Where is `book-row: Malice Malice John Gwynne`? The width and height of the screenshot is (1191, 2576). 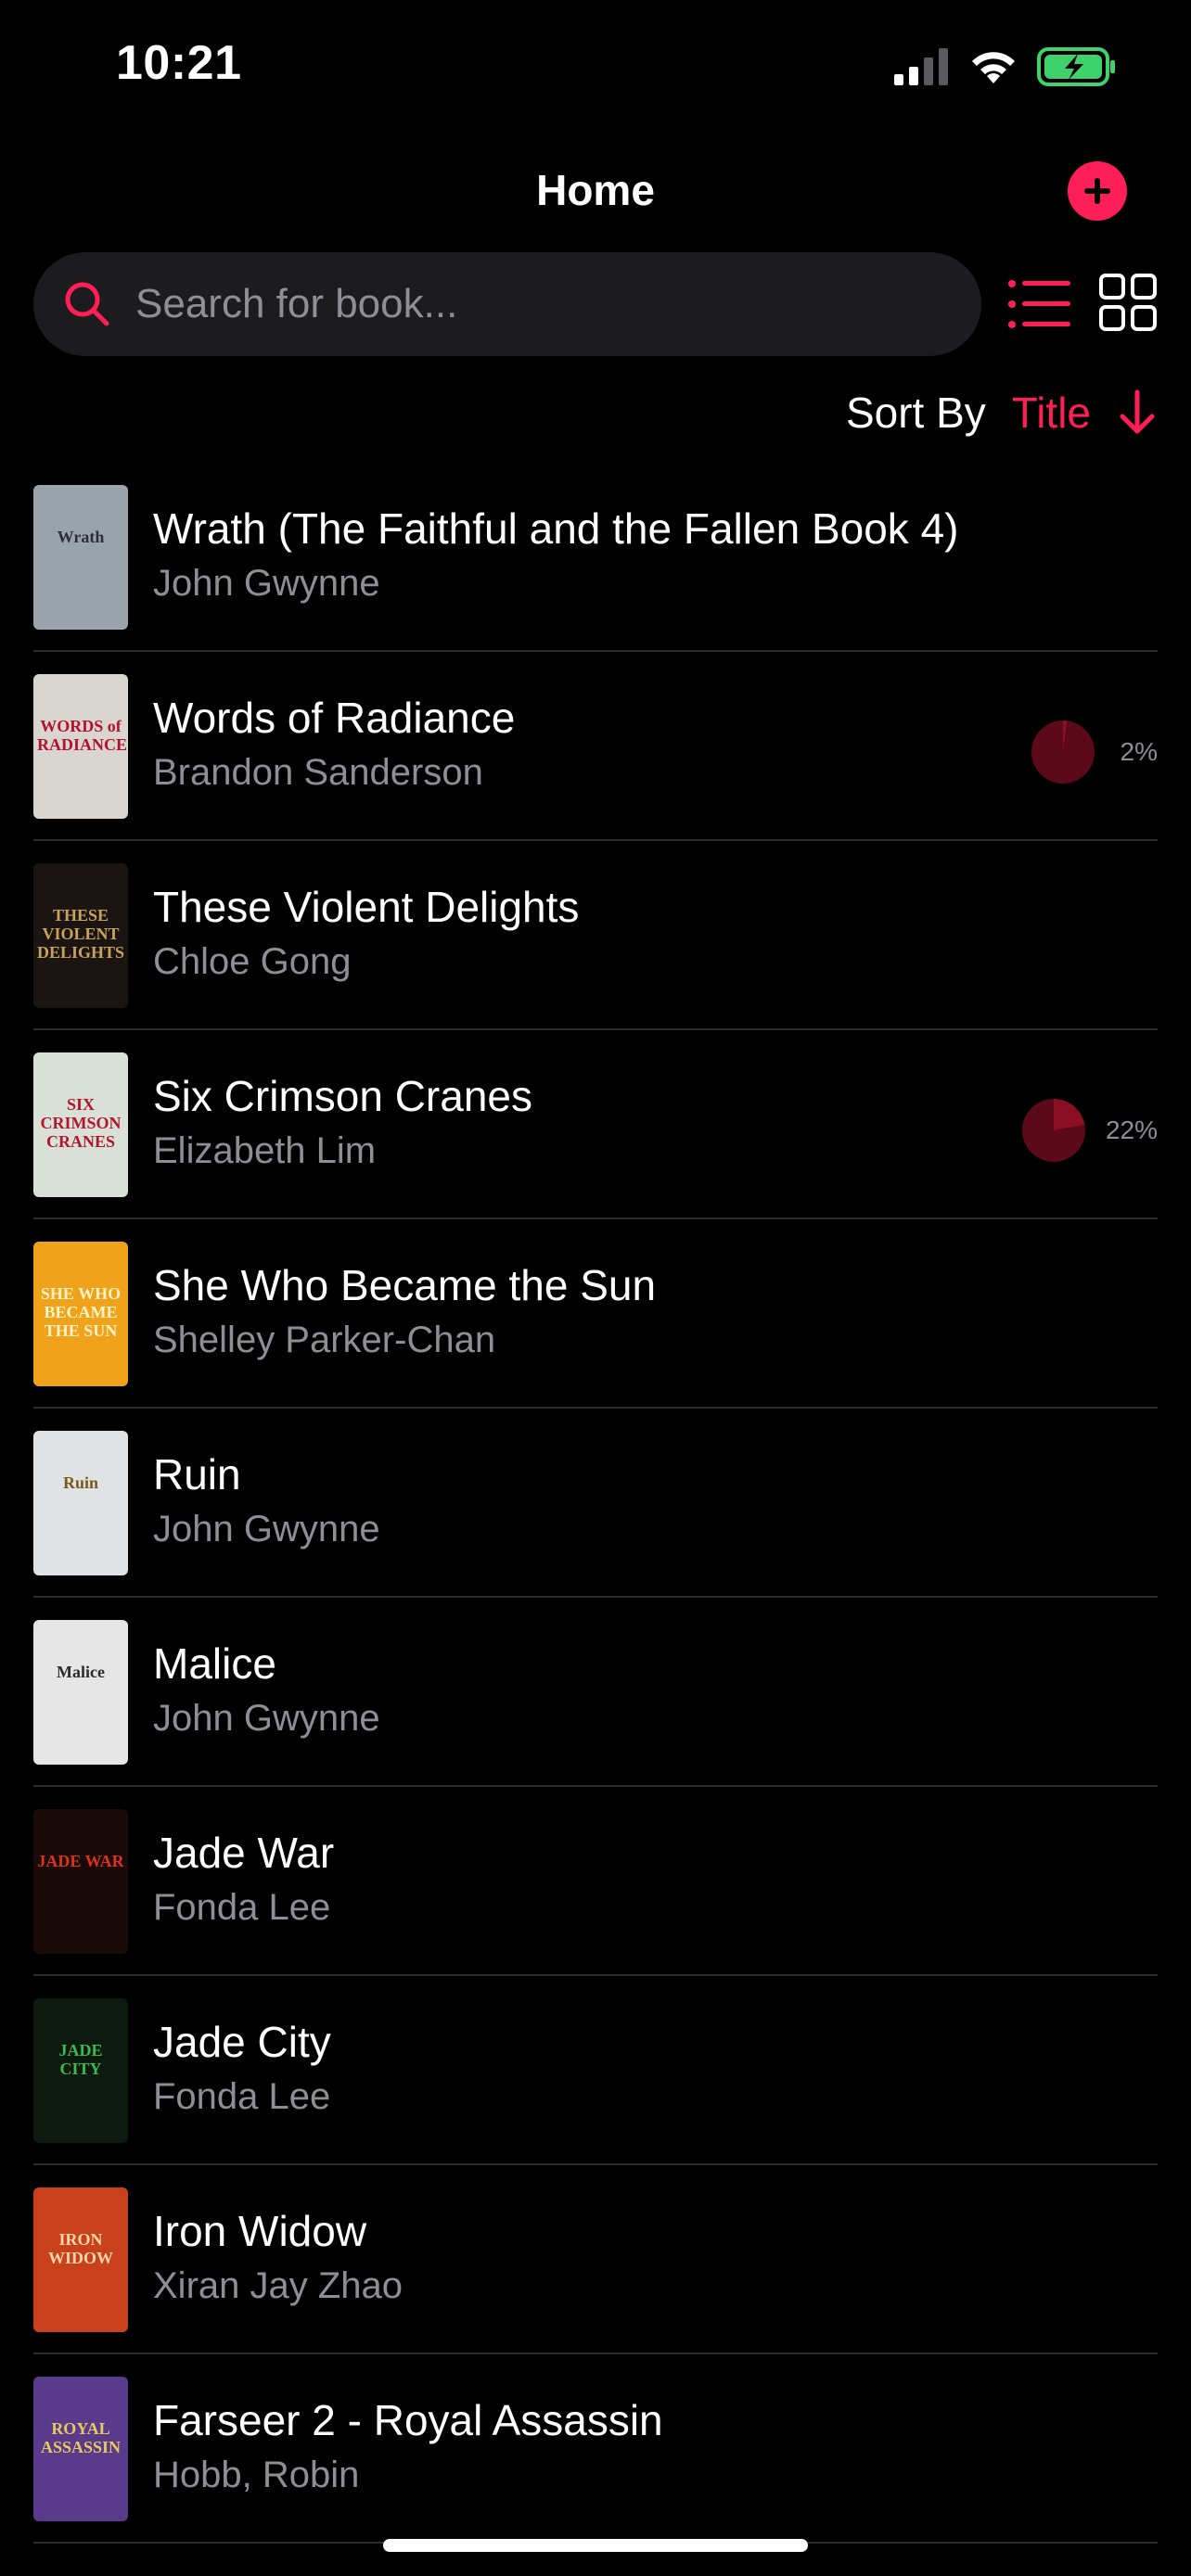 book-row: Malice Malice John Gwynne is located at coordinates (595, 1692).